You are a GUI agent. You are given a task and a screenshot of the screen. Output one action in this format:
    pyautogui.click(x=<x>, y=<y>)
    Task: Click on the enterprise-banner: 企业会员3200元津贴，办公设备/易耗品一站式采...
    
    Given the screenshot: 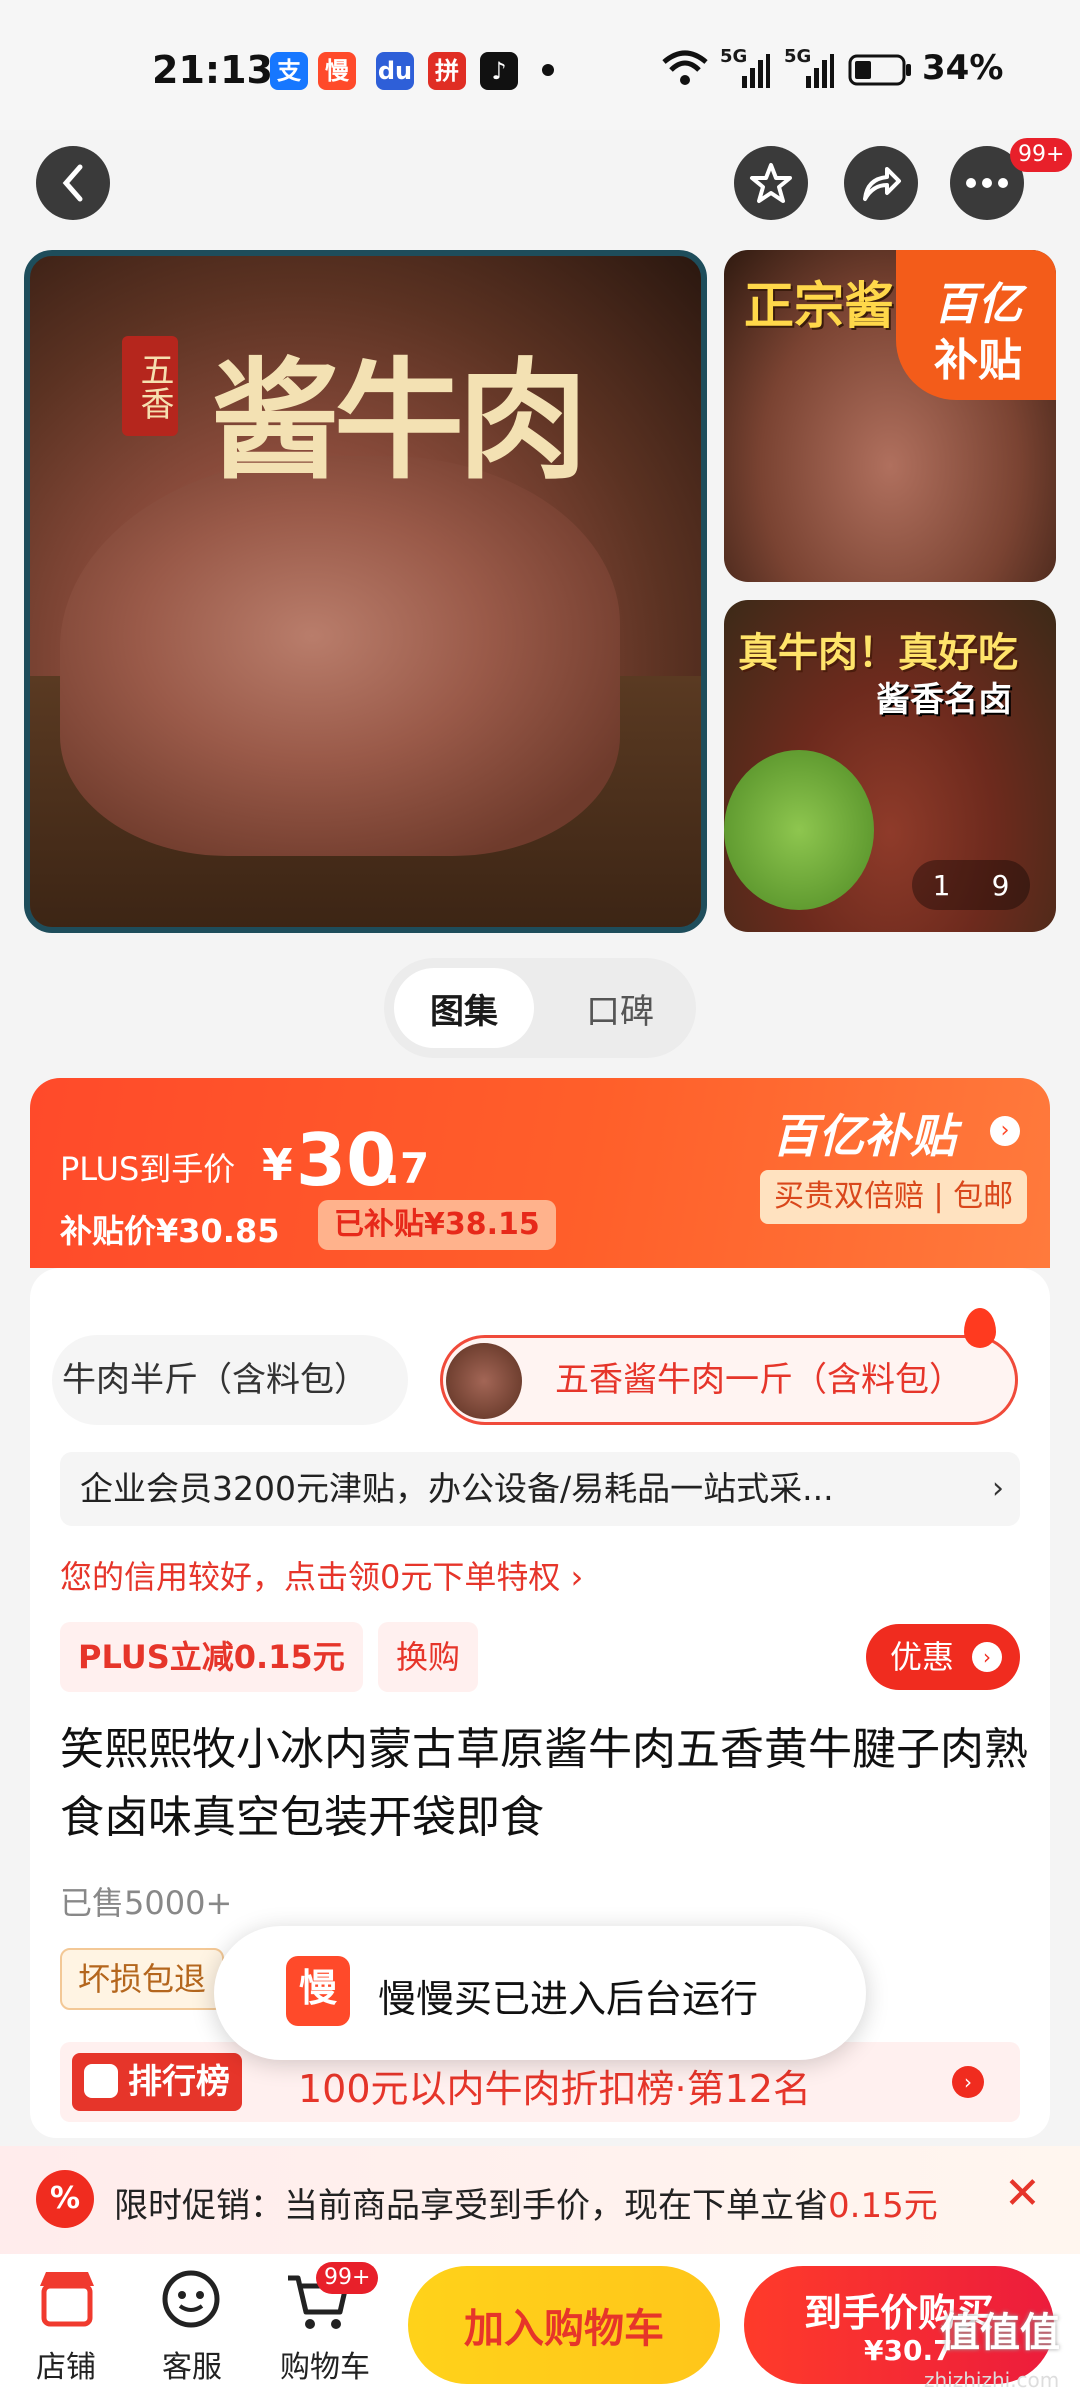 What is the action you would take?
    pyautogui.click(x=540, y=1489)
    